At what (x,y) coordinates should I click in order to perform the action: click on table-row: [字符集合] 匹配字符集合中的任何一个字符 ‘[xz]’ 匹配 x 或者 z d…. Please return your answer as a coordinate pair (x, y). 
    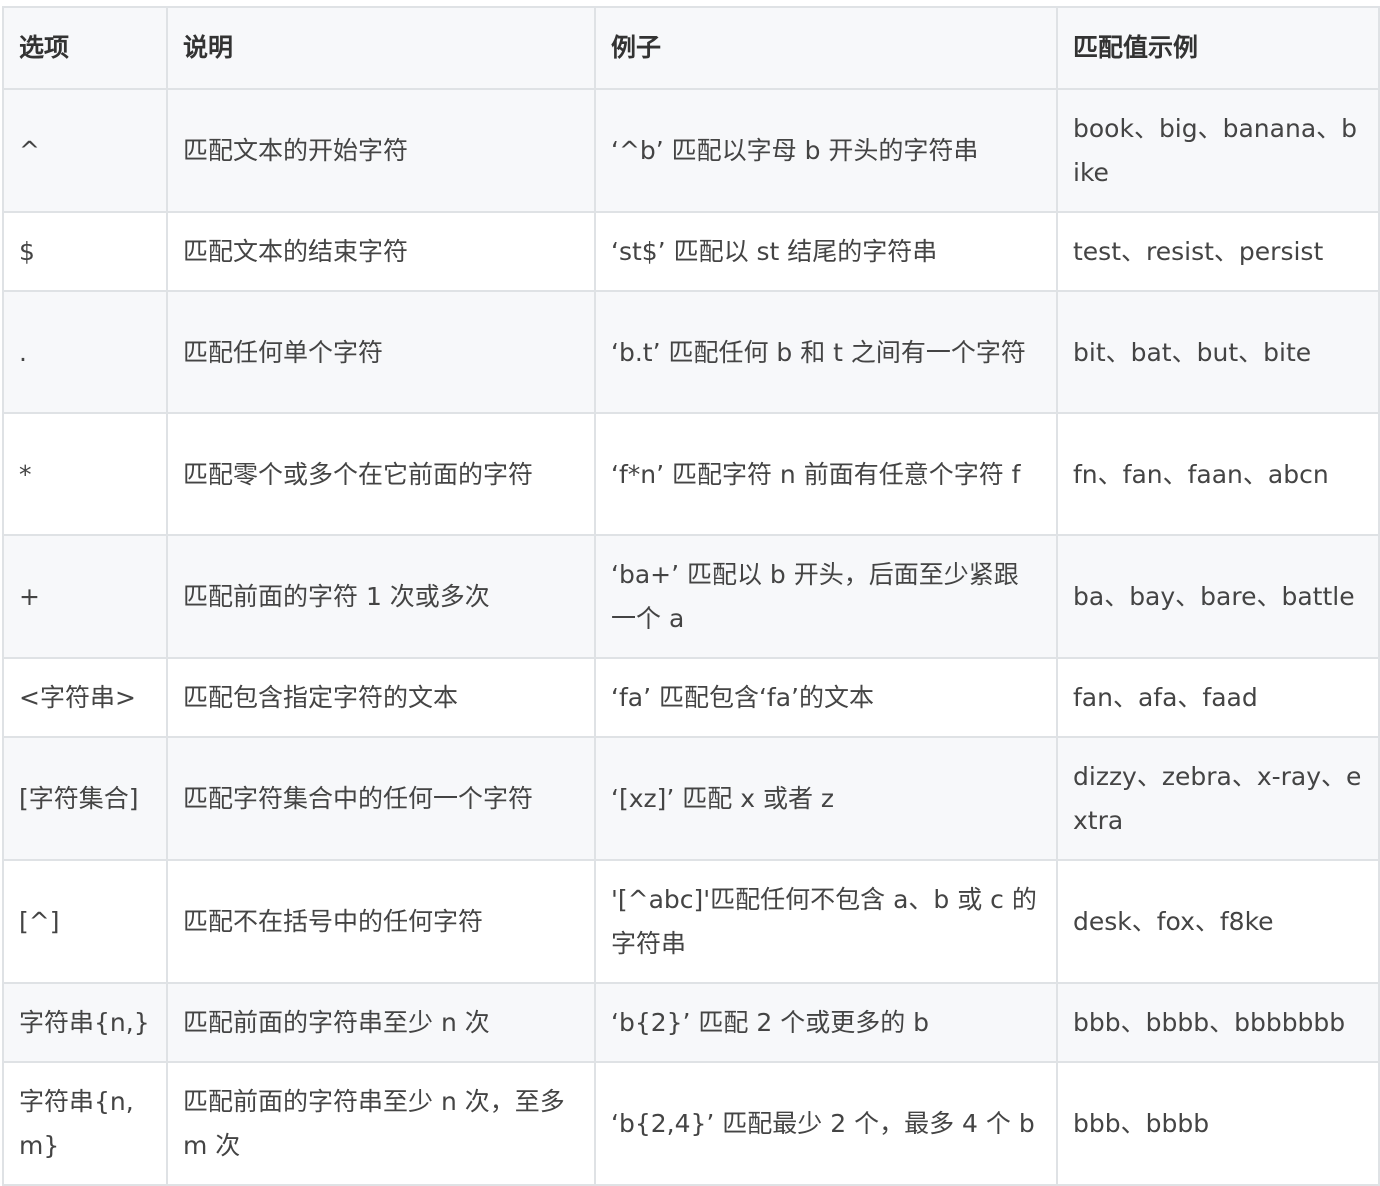
    Looking at the image, I should click on (691, 798).